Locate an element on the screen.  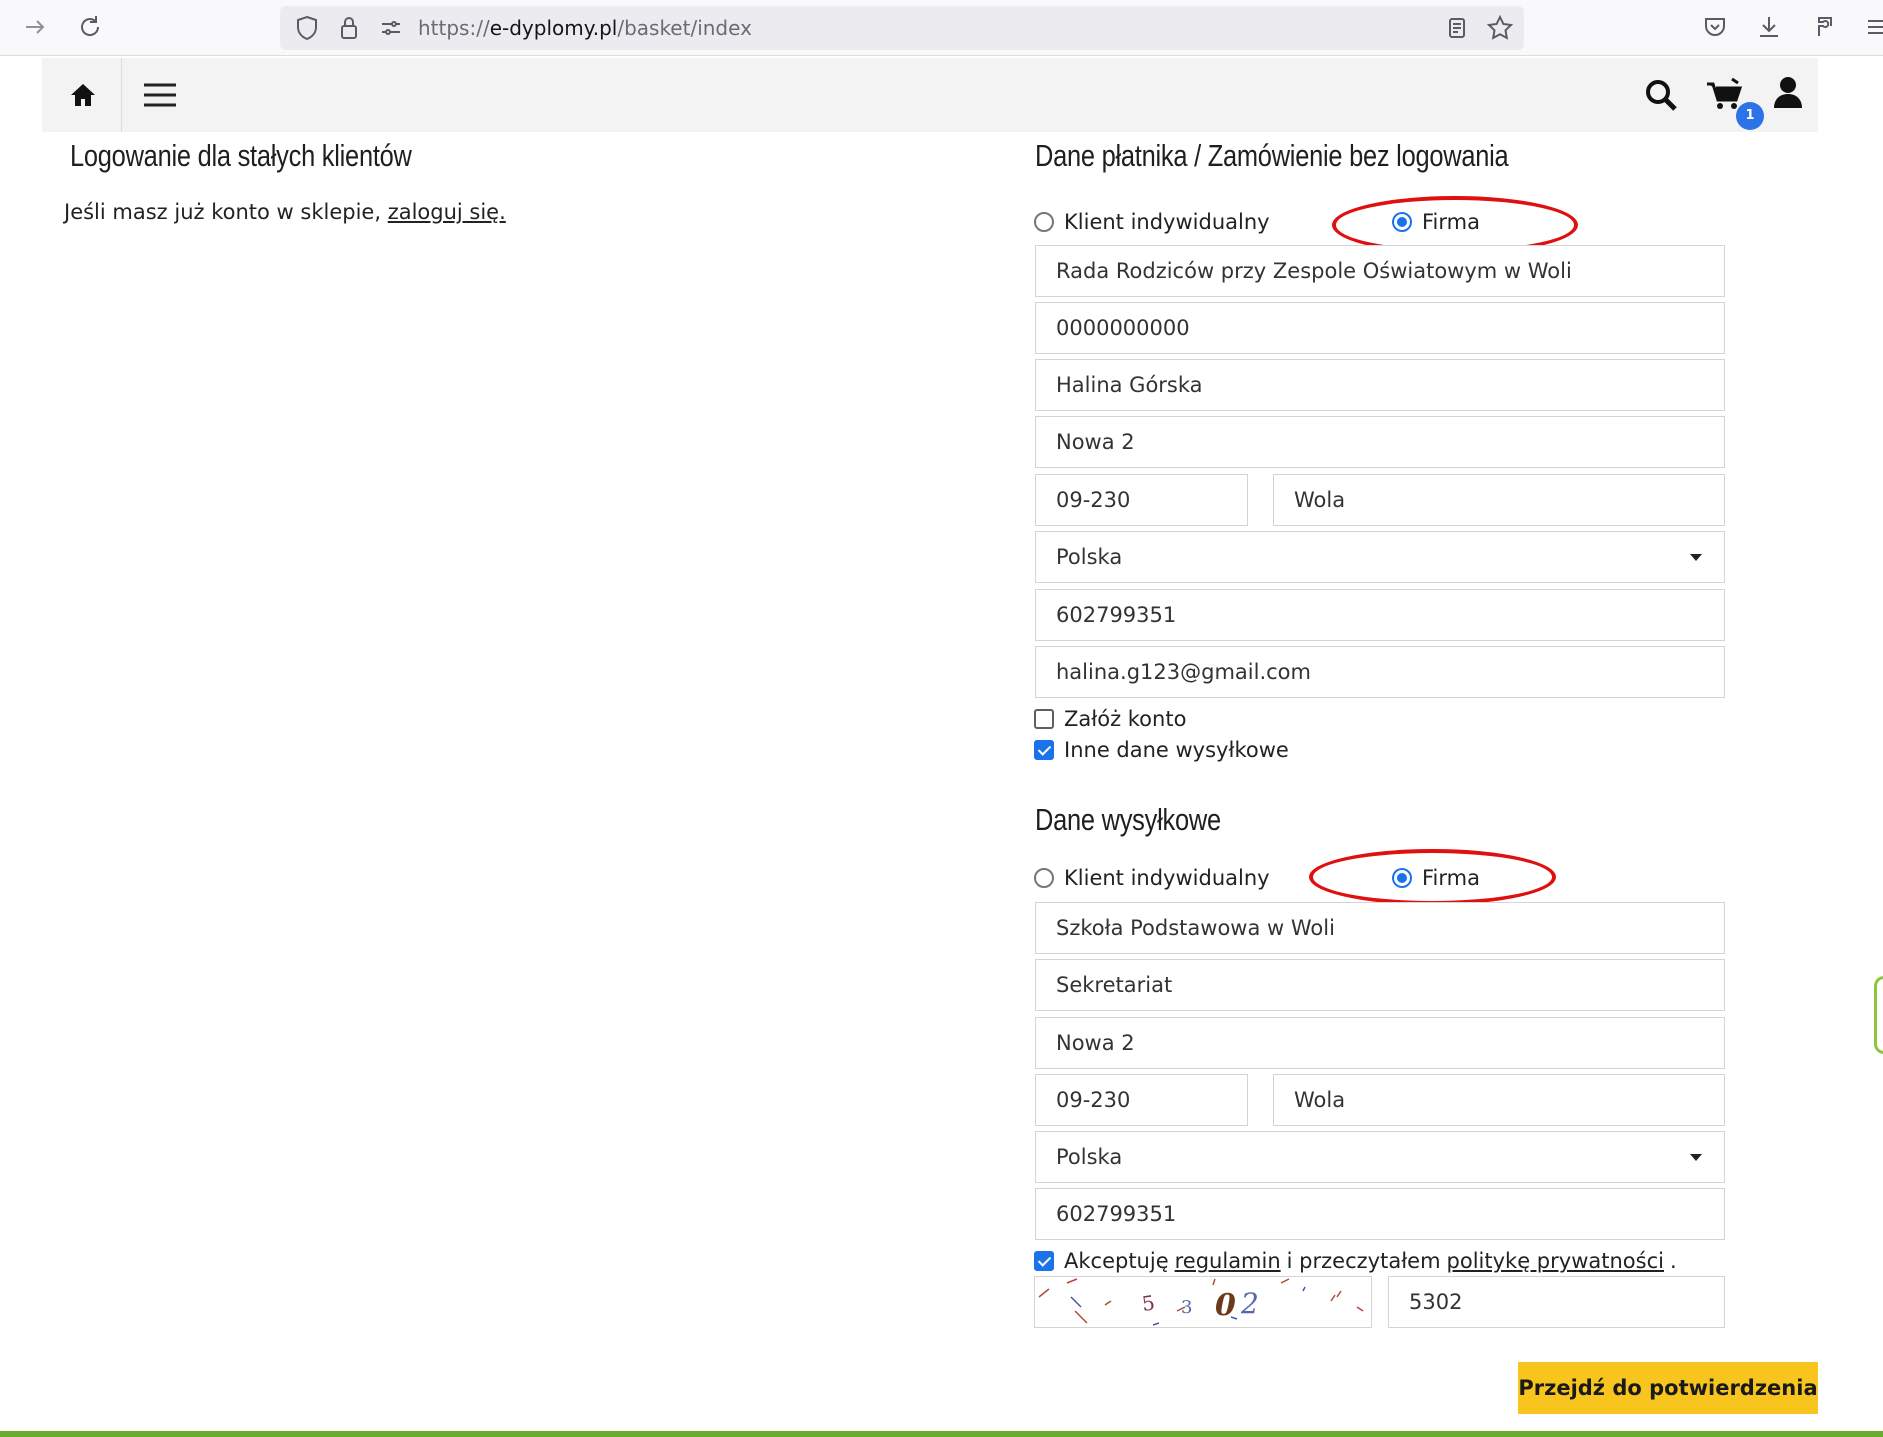
captcha-char: 2 is located at coordinates (1249, 1303).